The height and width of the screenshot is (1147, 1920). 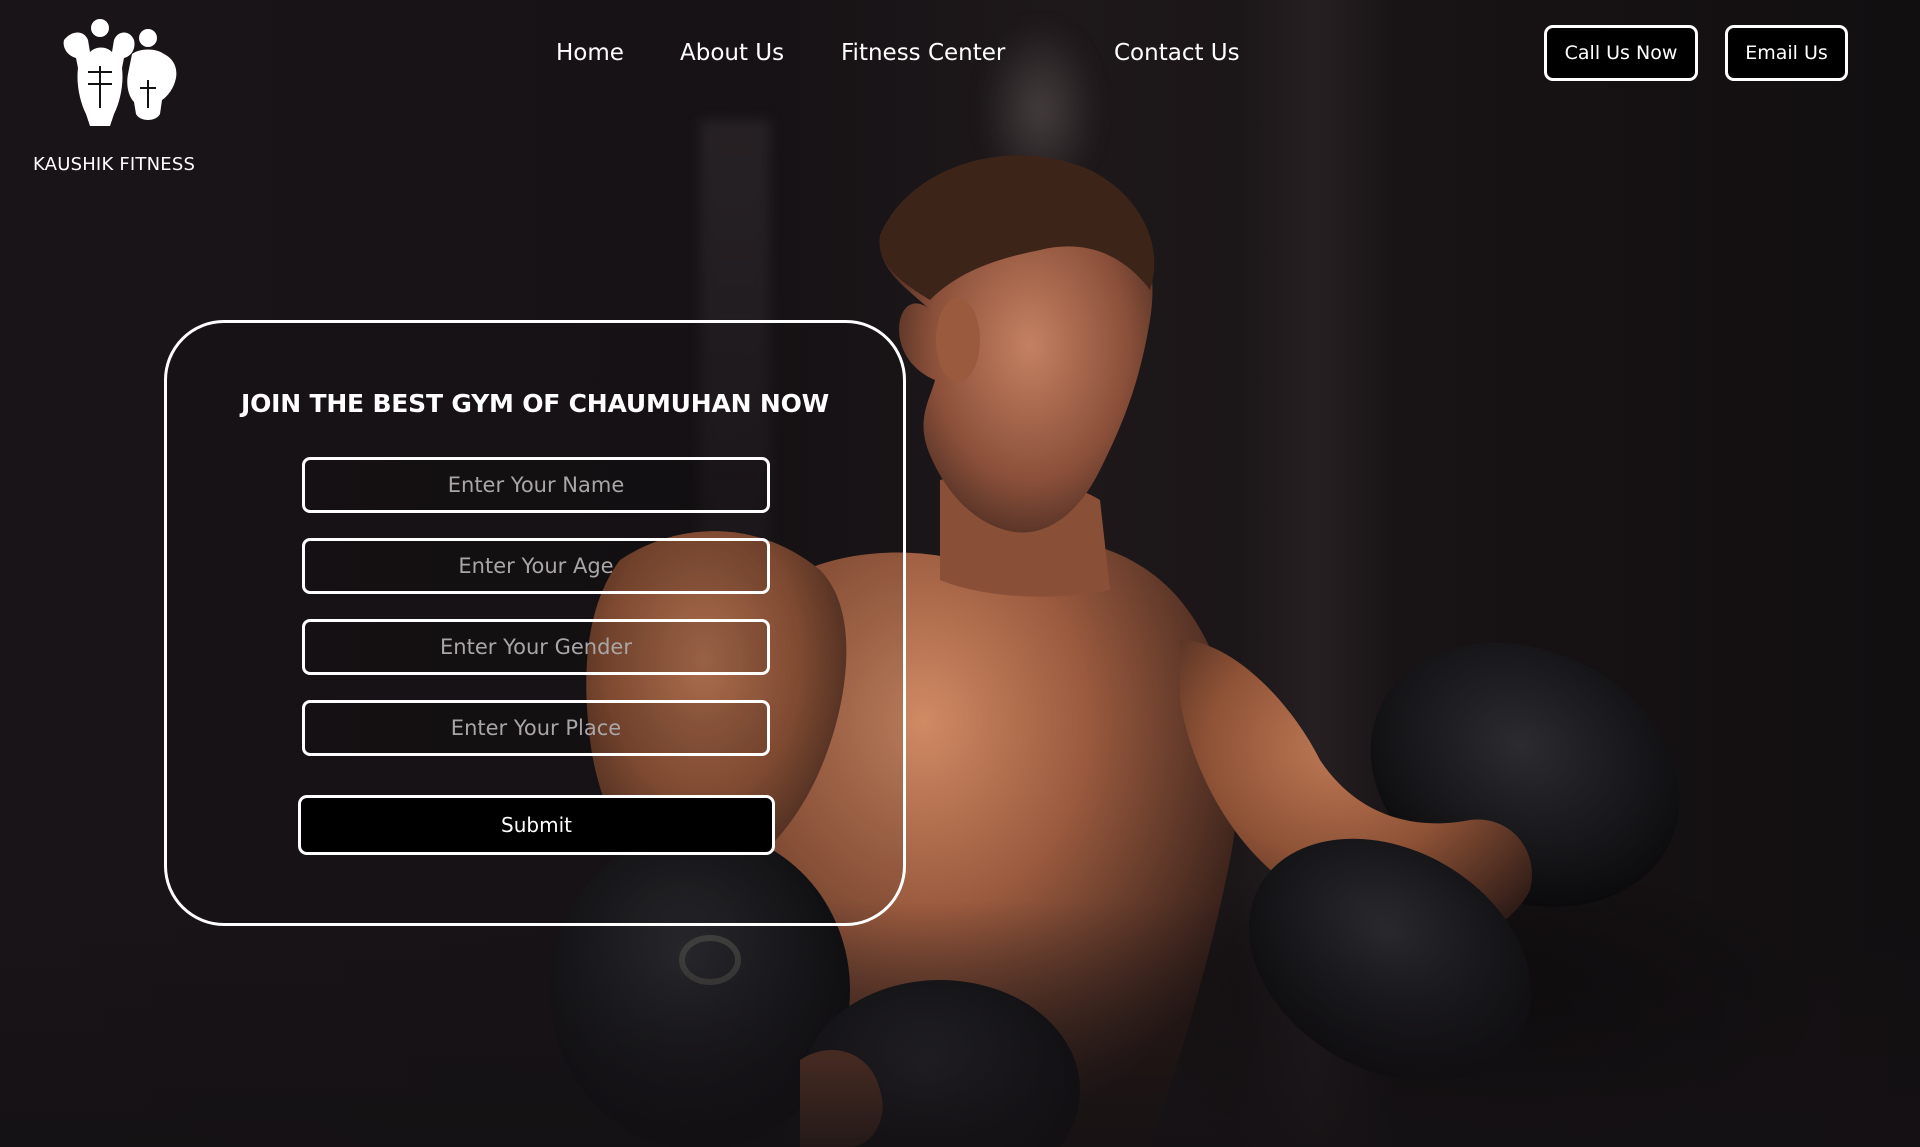 I want to click on nav-item-about-us: About Us, so click(x=732, y=53).